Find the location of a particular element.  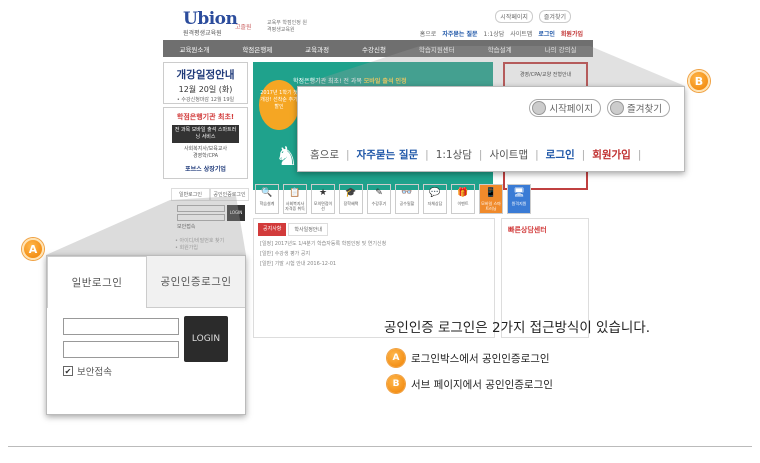

secure-connection-label: 보안접속 is located at coordinates (94, 372).